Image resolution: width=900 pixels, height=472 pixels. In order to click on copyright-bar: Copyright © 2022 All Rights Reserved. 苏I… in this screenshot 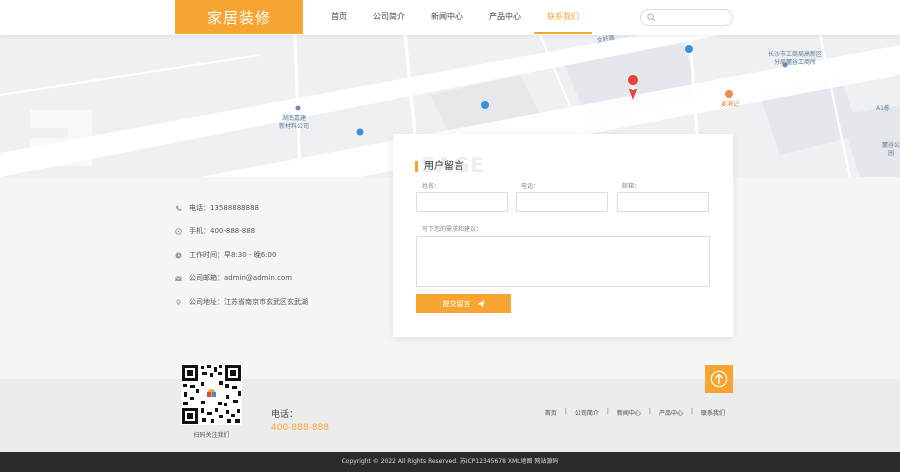, I will do `click(450, 462)`.